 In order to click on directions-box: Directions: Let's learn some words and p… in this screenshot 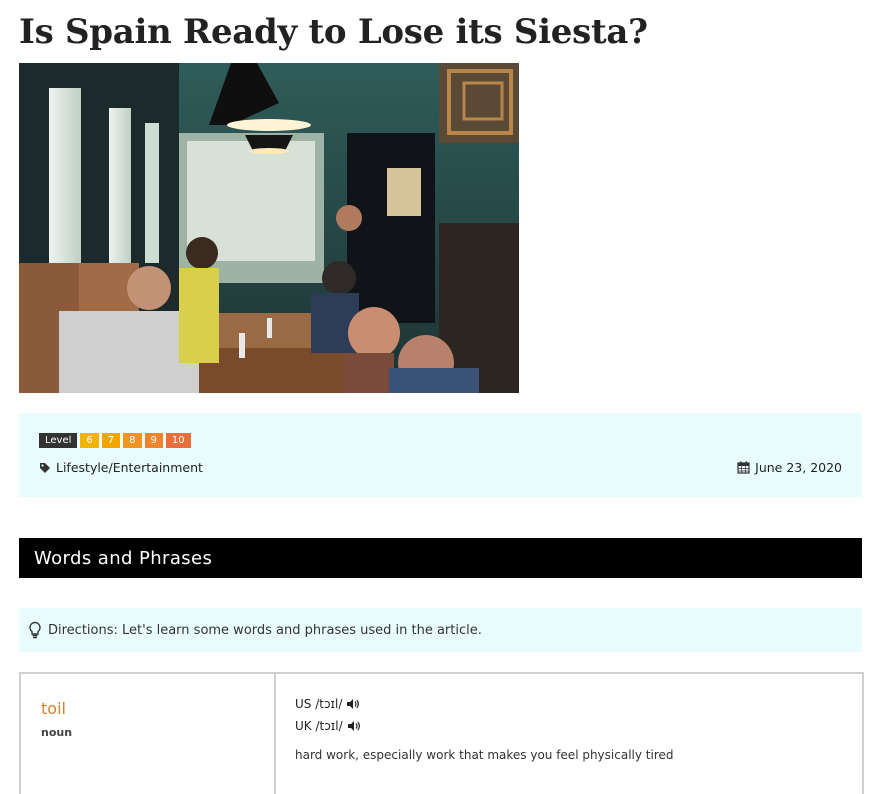, I will do `click(440, 630)`.